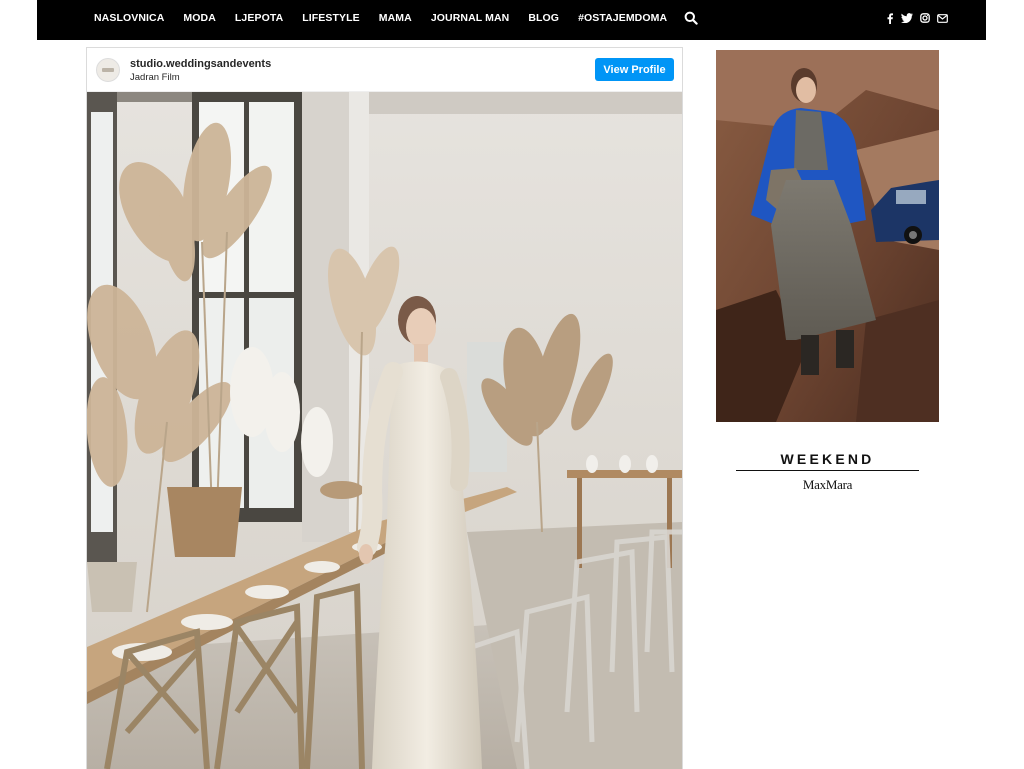 The height and width of the screenshot is (769, 1024). I want to click on nav-item-mama: MAMA, so click(395, 18).